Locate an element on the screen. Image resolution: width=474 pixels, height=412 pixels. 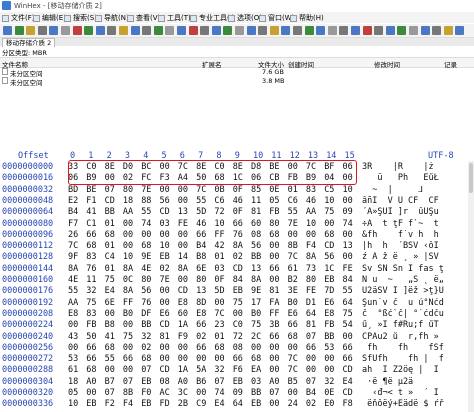
hex-text-column: ah Í Z2öę | Í is located at coordinates (418, 370).